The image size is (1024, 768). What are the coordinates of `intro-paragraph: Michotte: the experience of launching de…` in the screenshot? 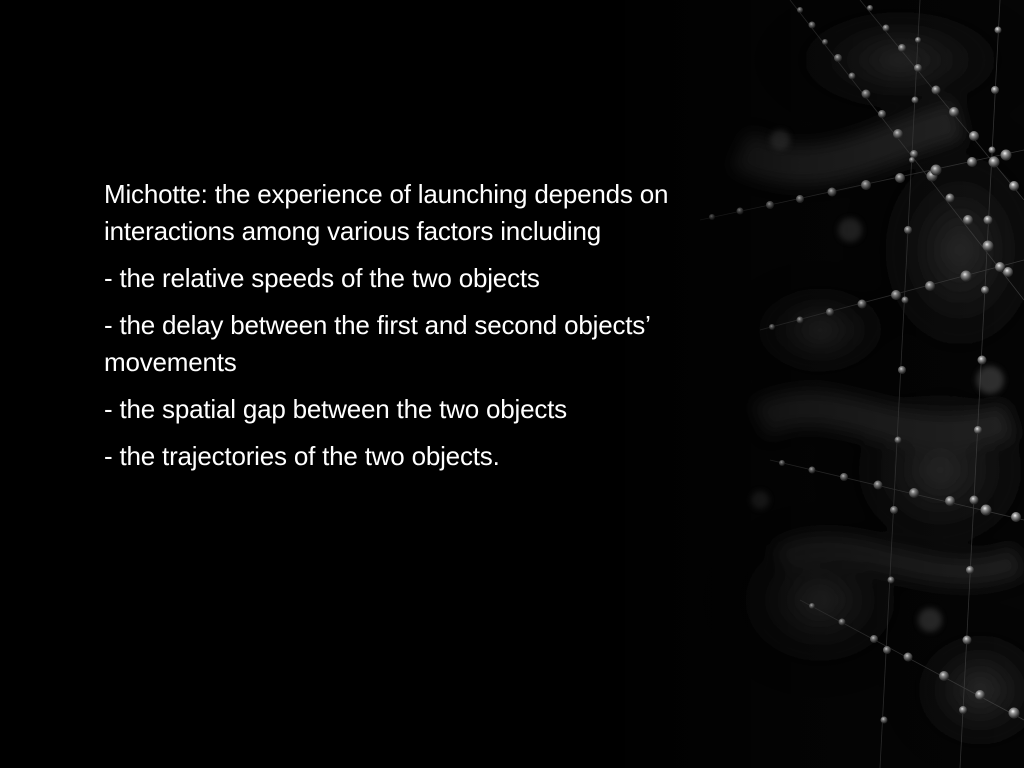 It's located at (386, 212).